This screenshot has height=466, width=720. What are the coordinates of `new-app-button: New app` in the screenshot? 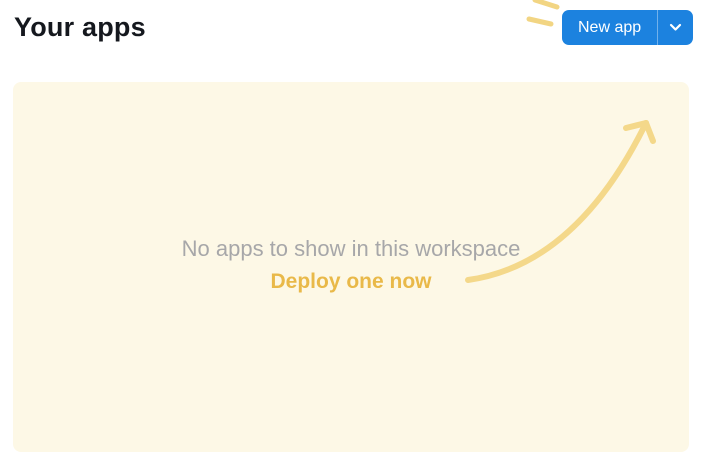 It's located at (610, 27).